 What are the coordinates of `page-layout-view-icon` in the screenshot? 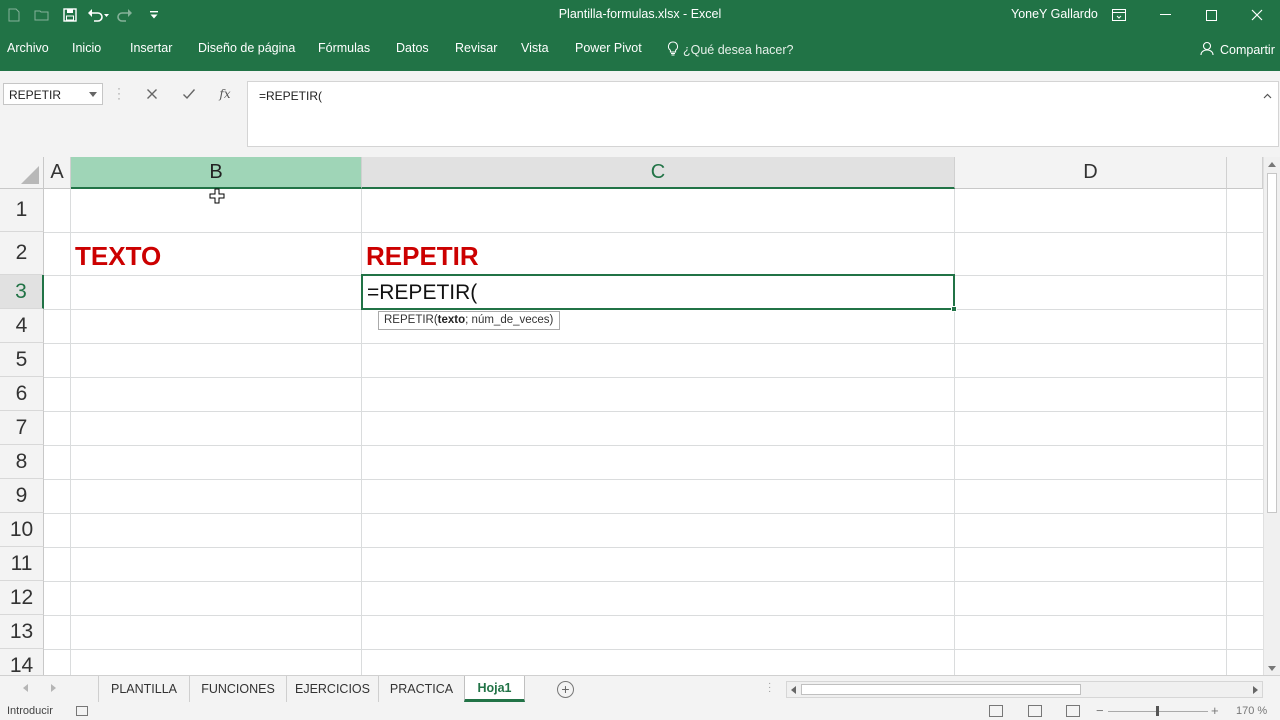 It's located at (1035, 711).